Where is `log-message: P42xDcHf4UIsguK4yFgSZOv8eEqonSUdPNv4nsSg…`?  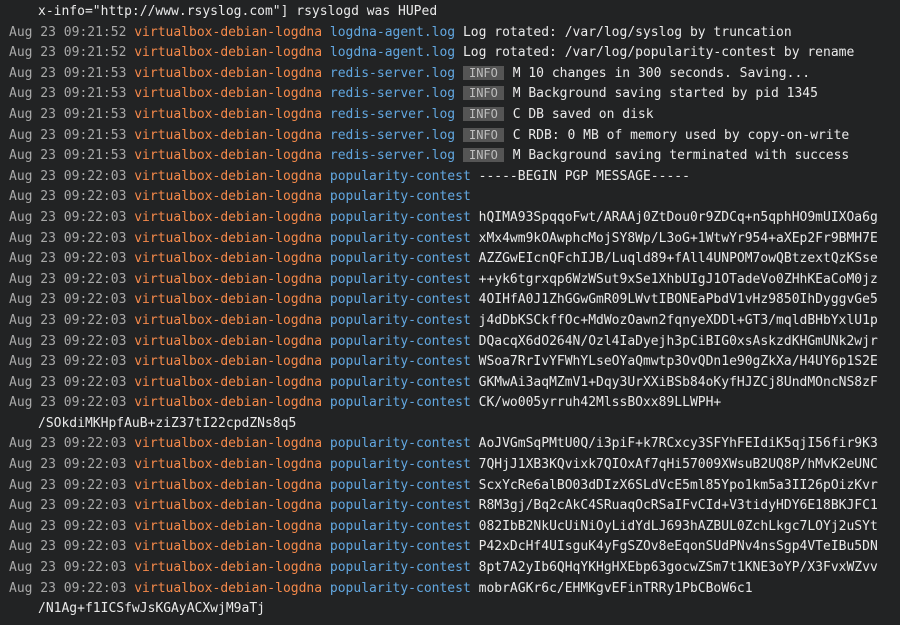 log-message: P42xDcHf4UIsguK4yFgSZOv8eEqonSUdPNv4nsSg… is located at coordinates (678, 547).